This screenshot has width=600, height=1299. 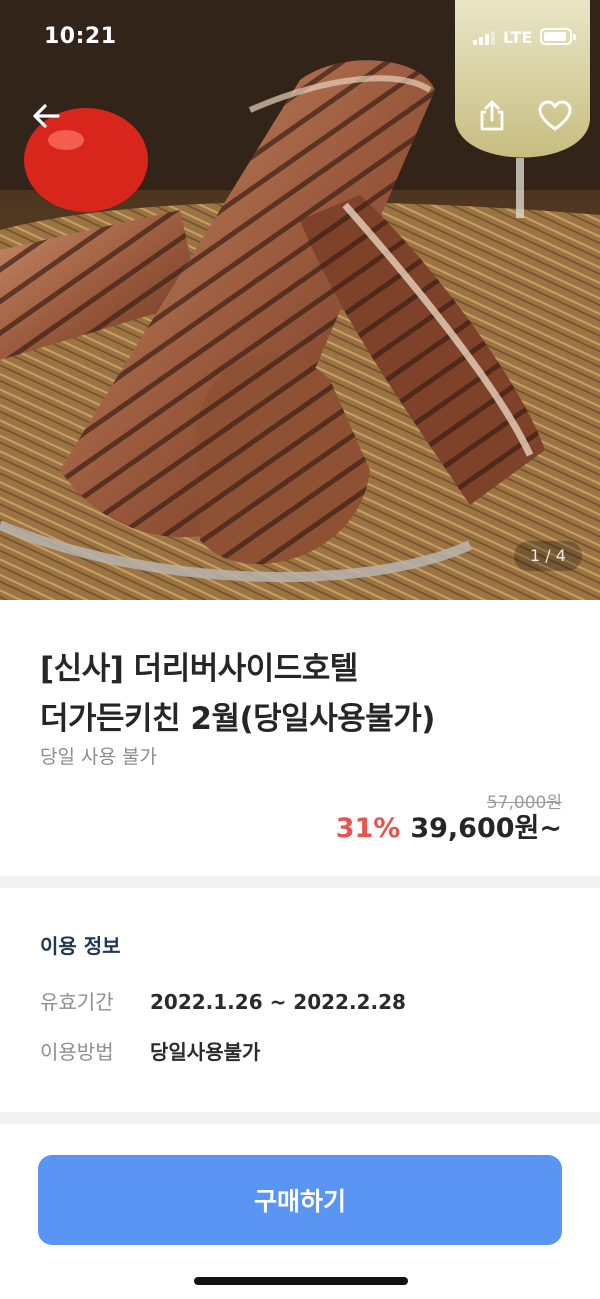 I want to click on product-title-line1: [신사] 더리버사이드호텔, so click(x=199, y=669).